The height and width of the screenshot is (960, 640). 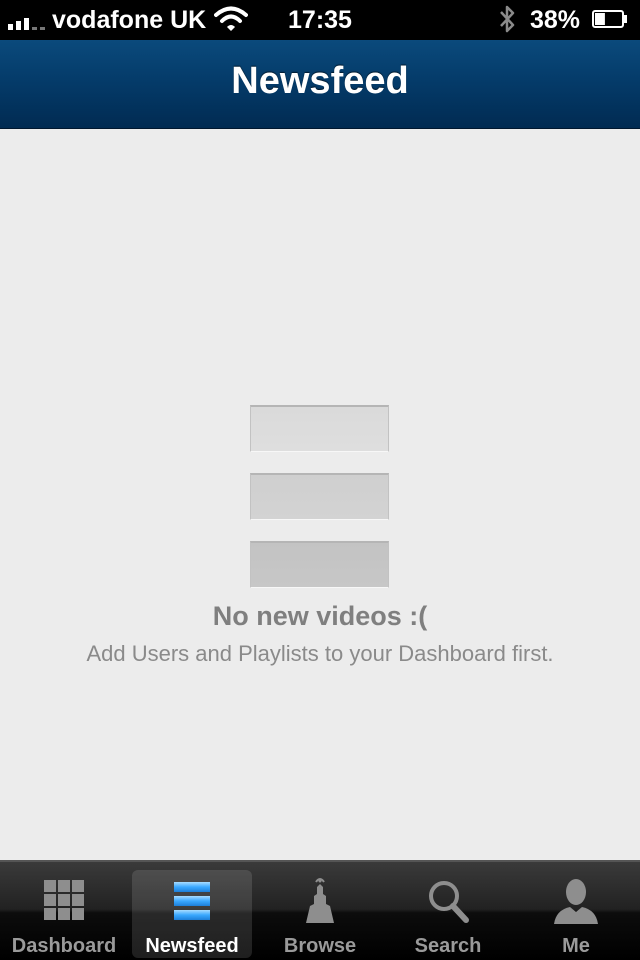 I want to click on bluetooth-icon, so click(x=507, y=19).